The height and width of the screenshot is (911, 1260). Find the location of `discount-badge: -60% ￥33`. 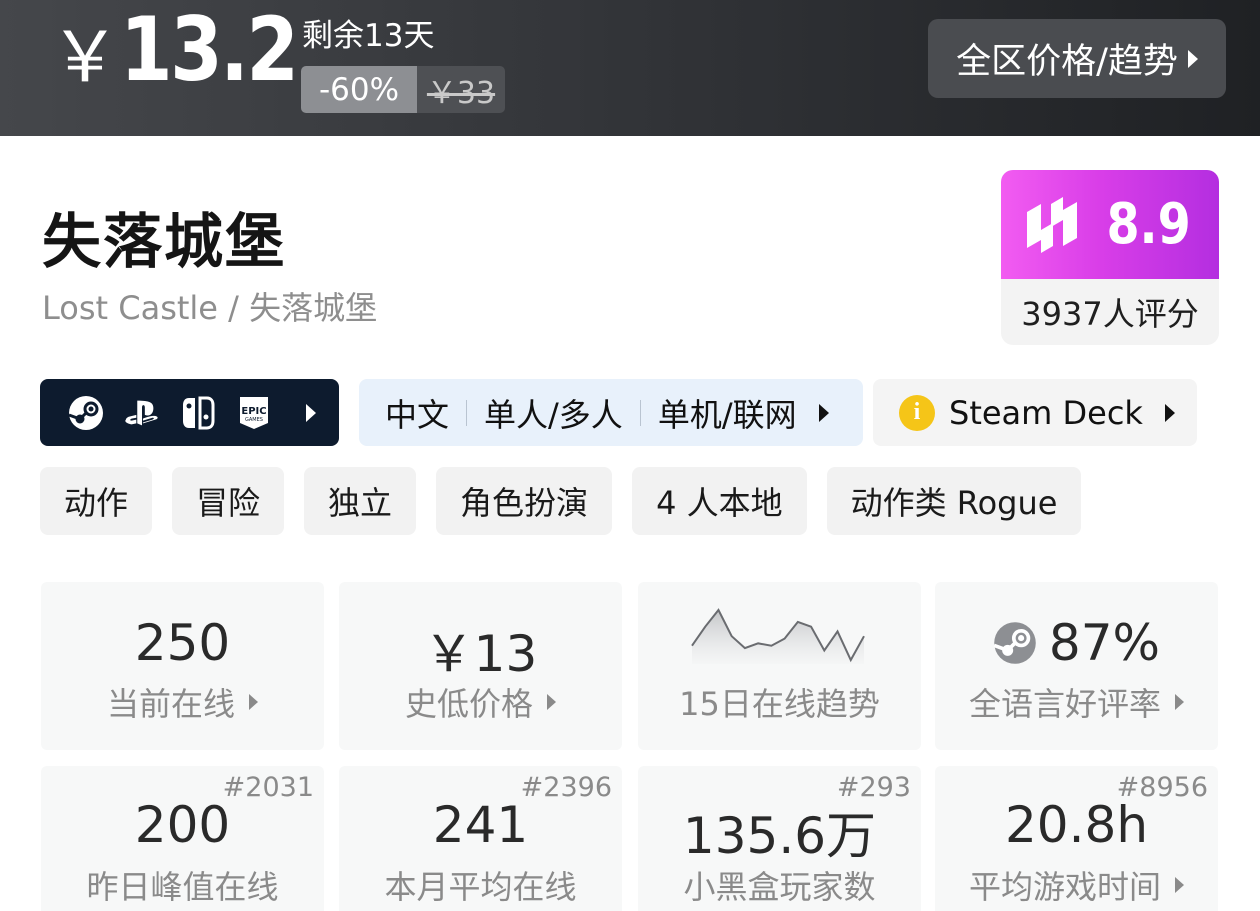

discount-badge: -60% ￥33 is located at coordinates (403, 89).